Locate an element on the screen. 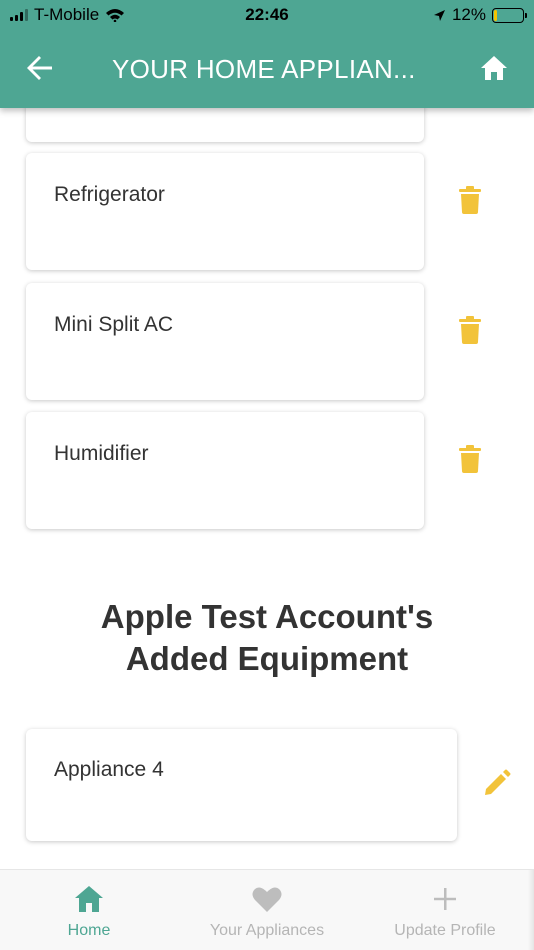  battery-fill is located at coordinates (496, 15).